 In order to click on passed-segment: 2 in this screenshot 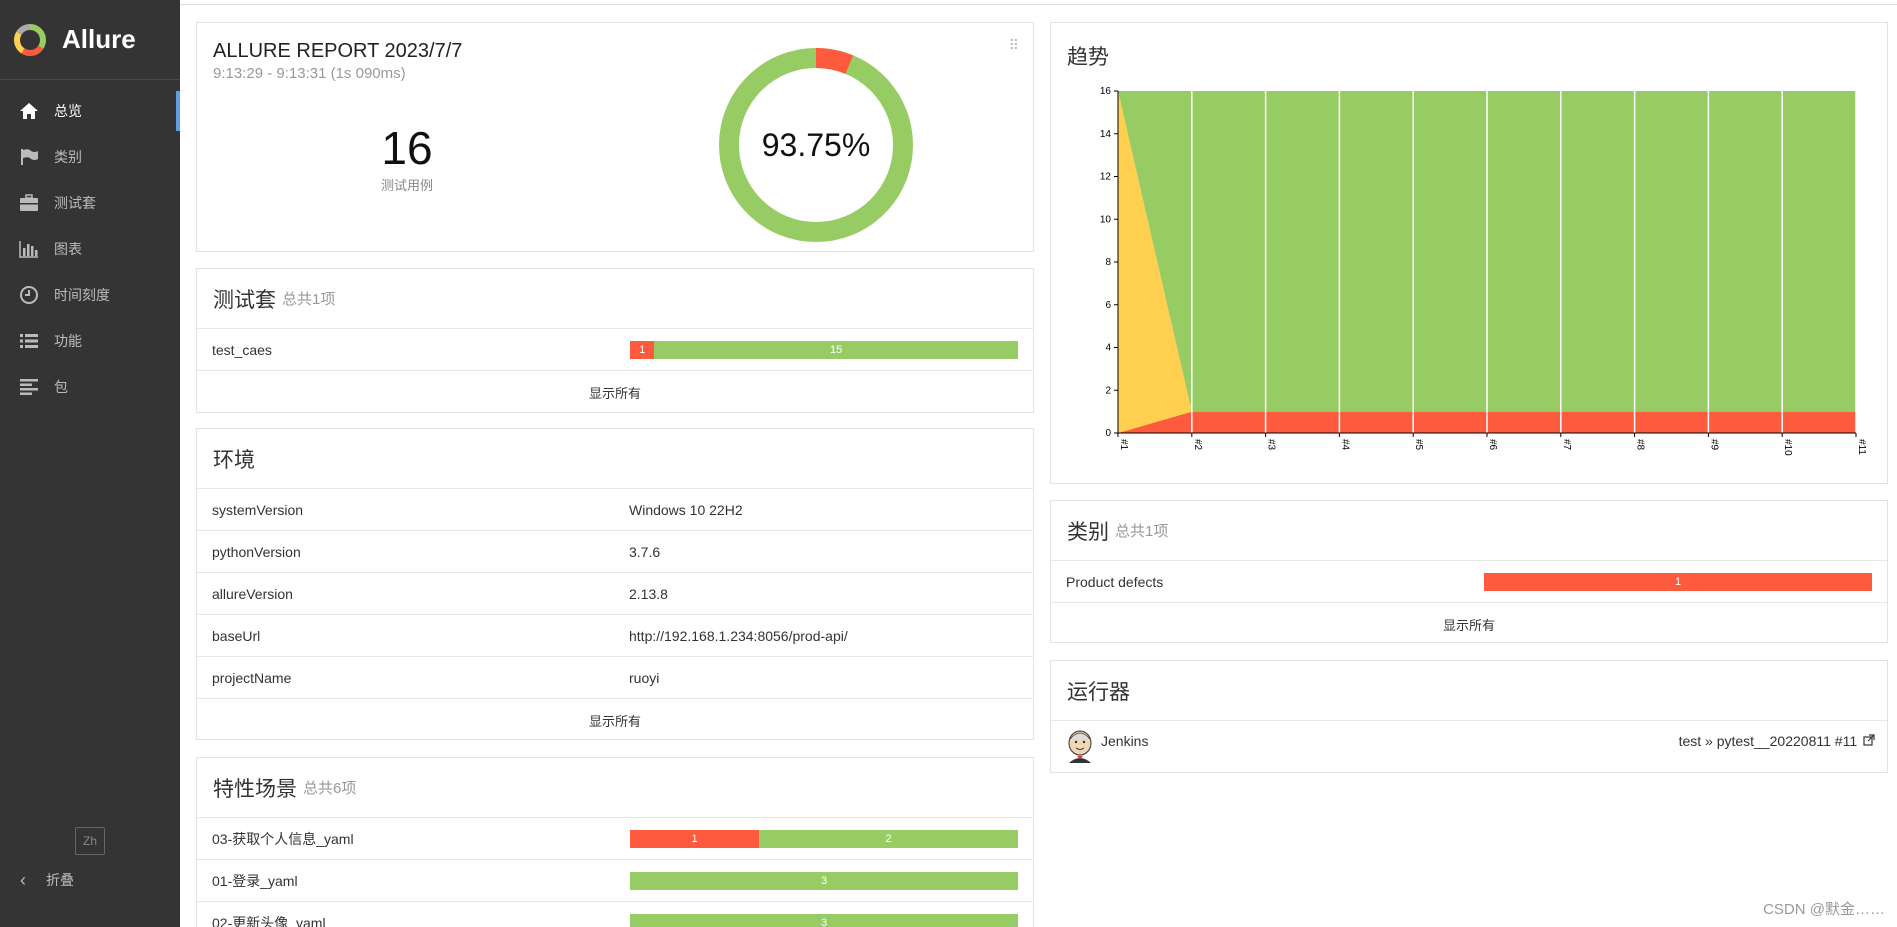, I will do `click(888, 839)`.